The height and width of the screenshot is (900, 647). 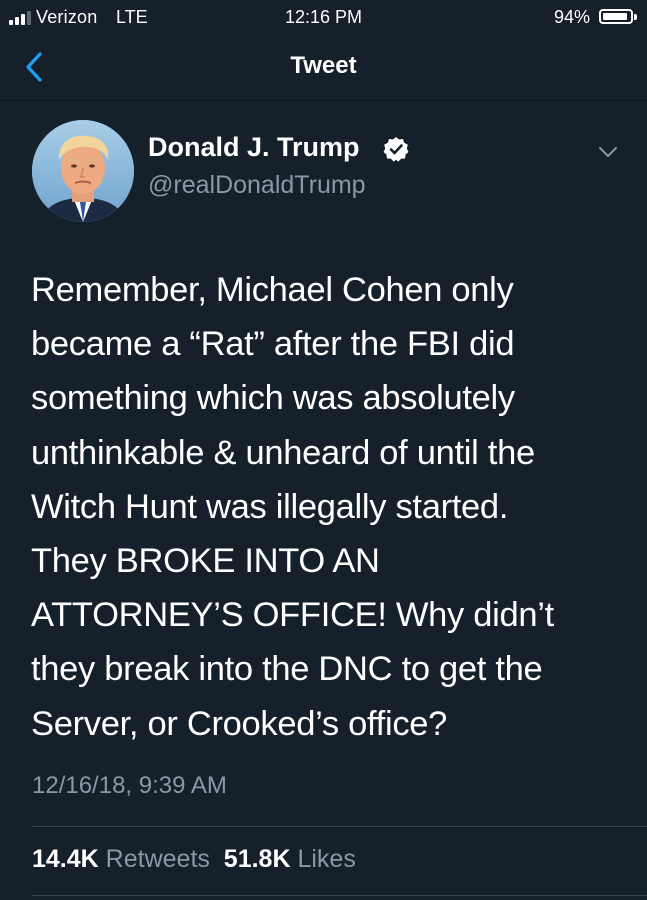 What do you see at coordinates (270, 506) in the screenshot?
I see `tweet-text-line: Witch Hunt was illegally started.` at bounding box center [270, 506].